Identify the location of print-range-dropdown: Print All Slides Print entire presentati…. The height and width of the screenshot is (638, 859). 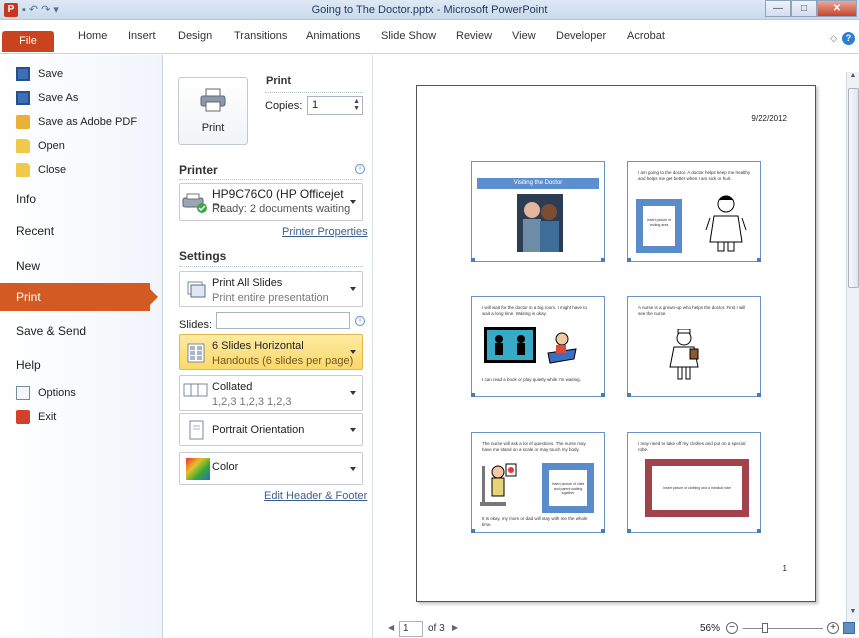
(271, 289).